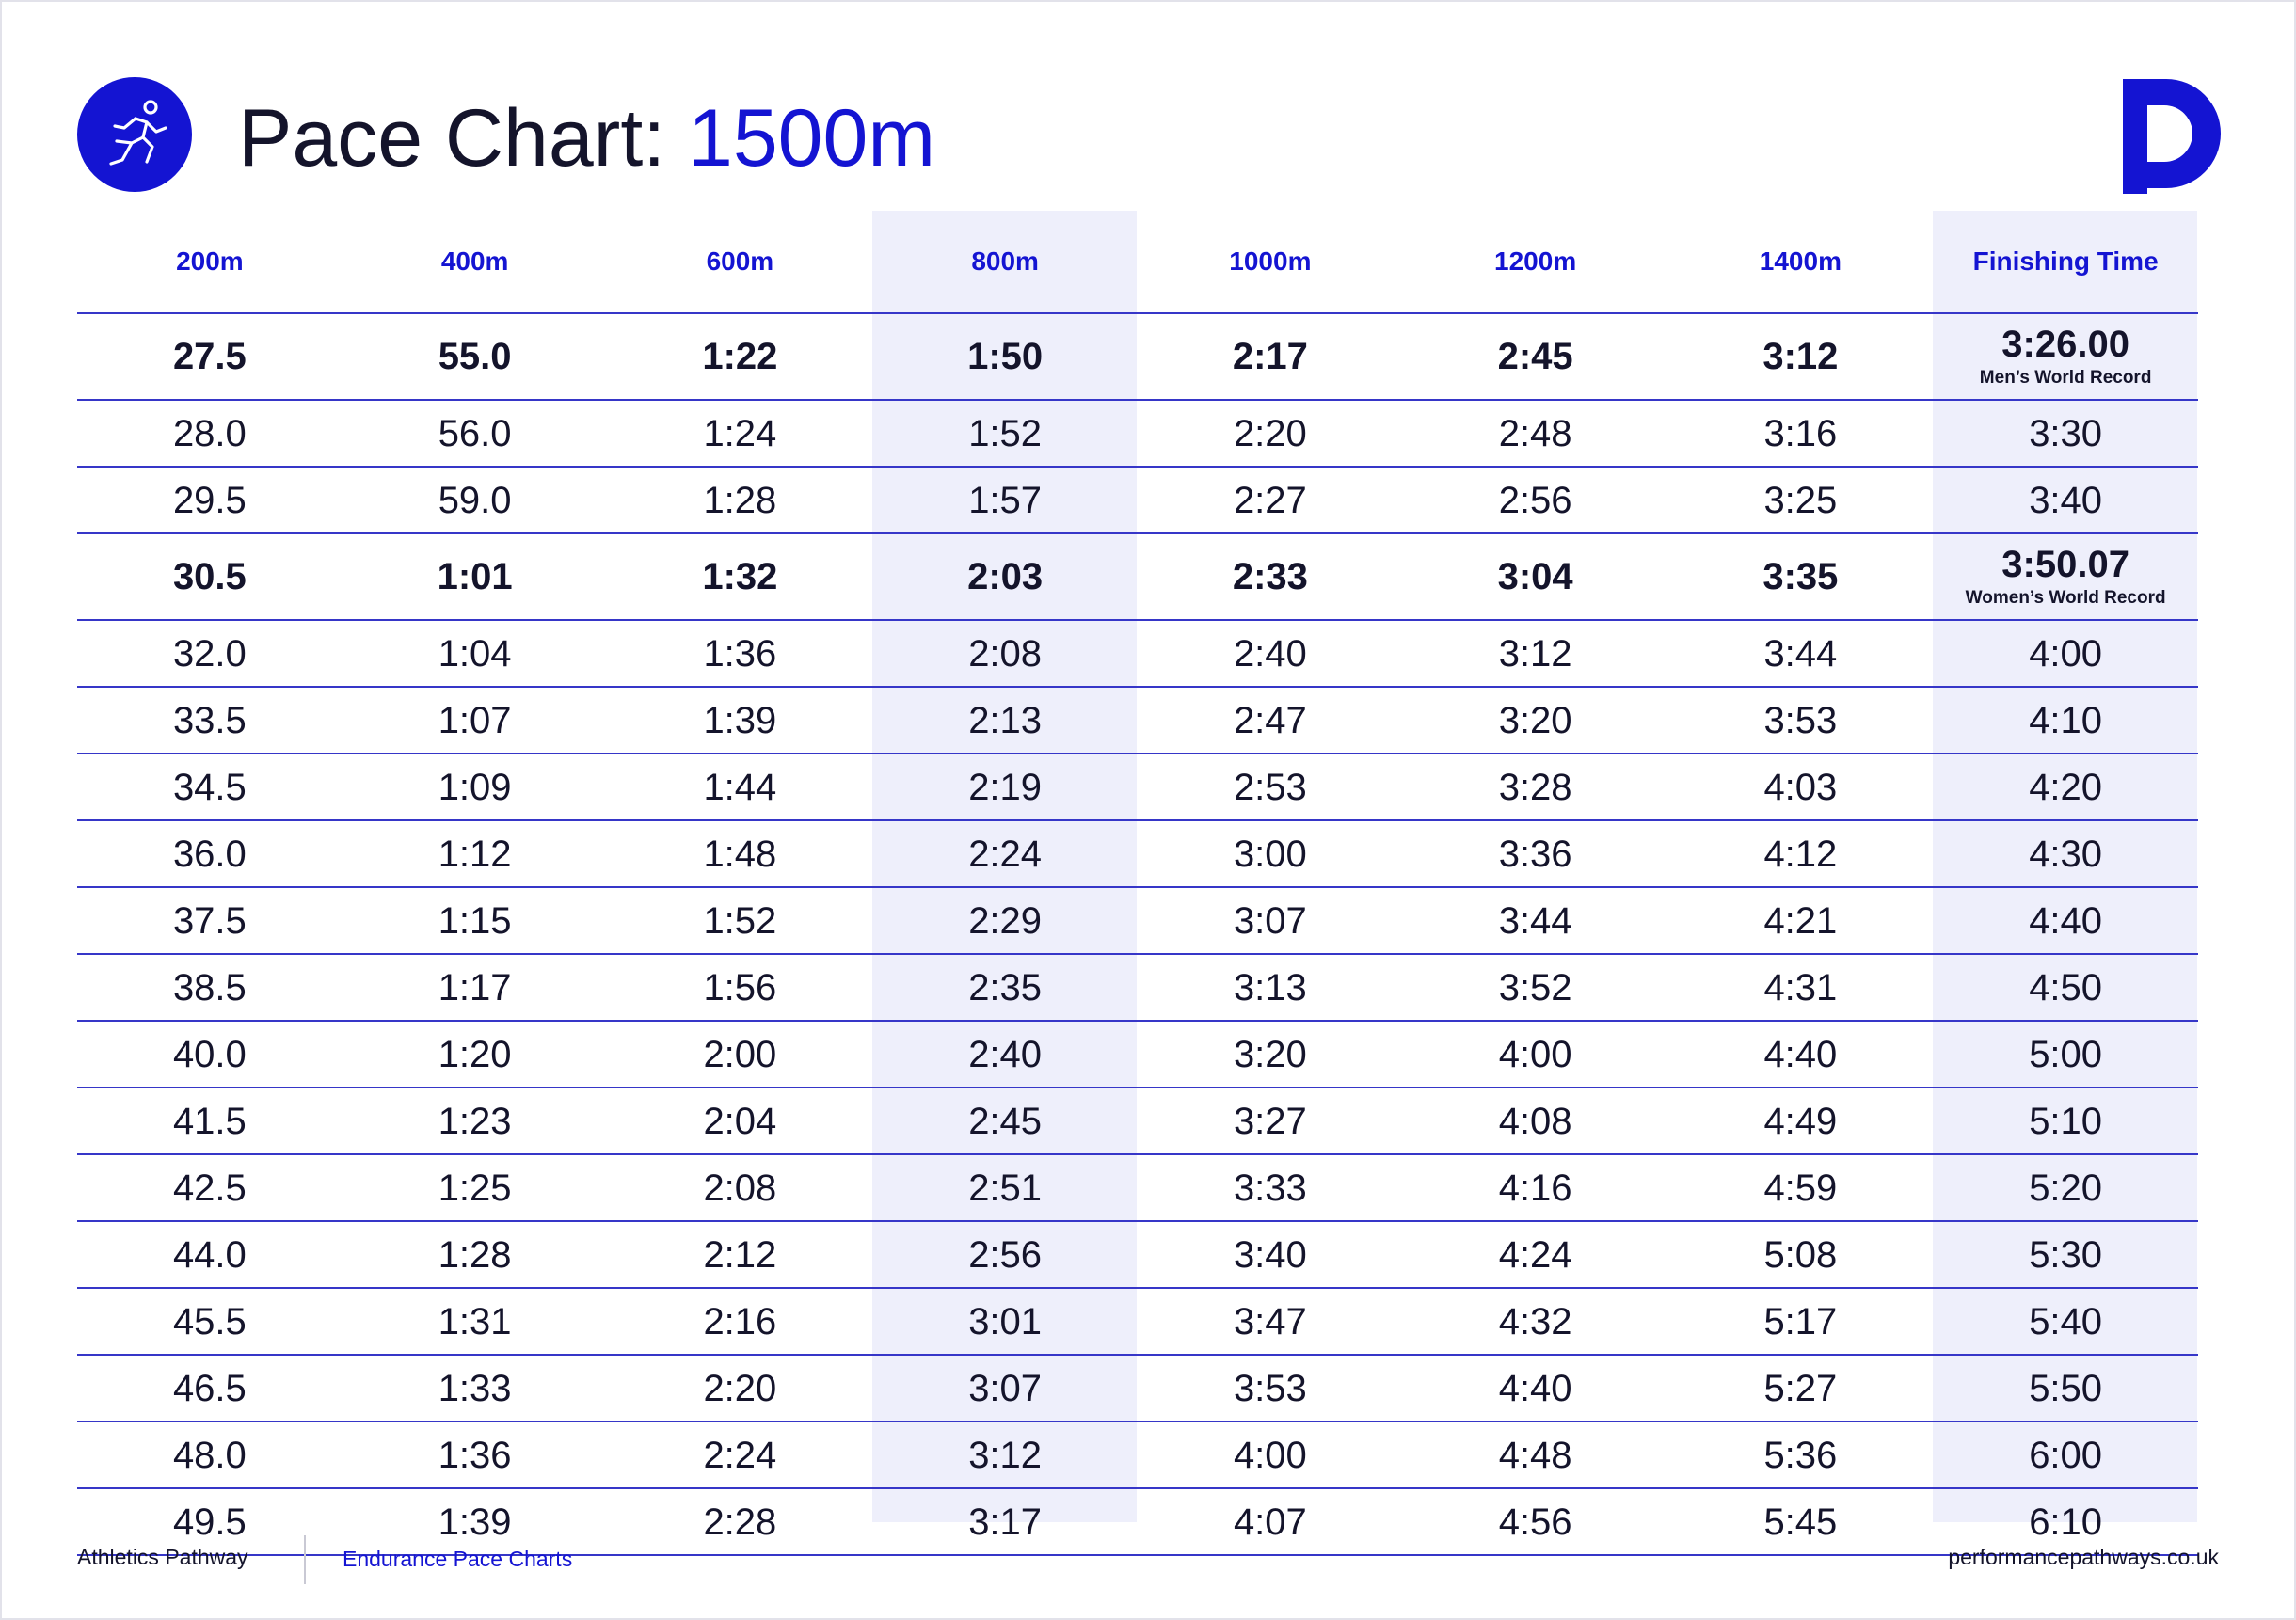  Describe the element at coordinates (1005, 854) in the screenshot. I see `split-time: 2:24` at that location.